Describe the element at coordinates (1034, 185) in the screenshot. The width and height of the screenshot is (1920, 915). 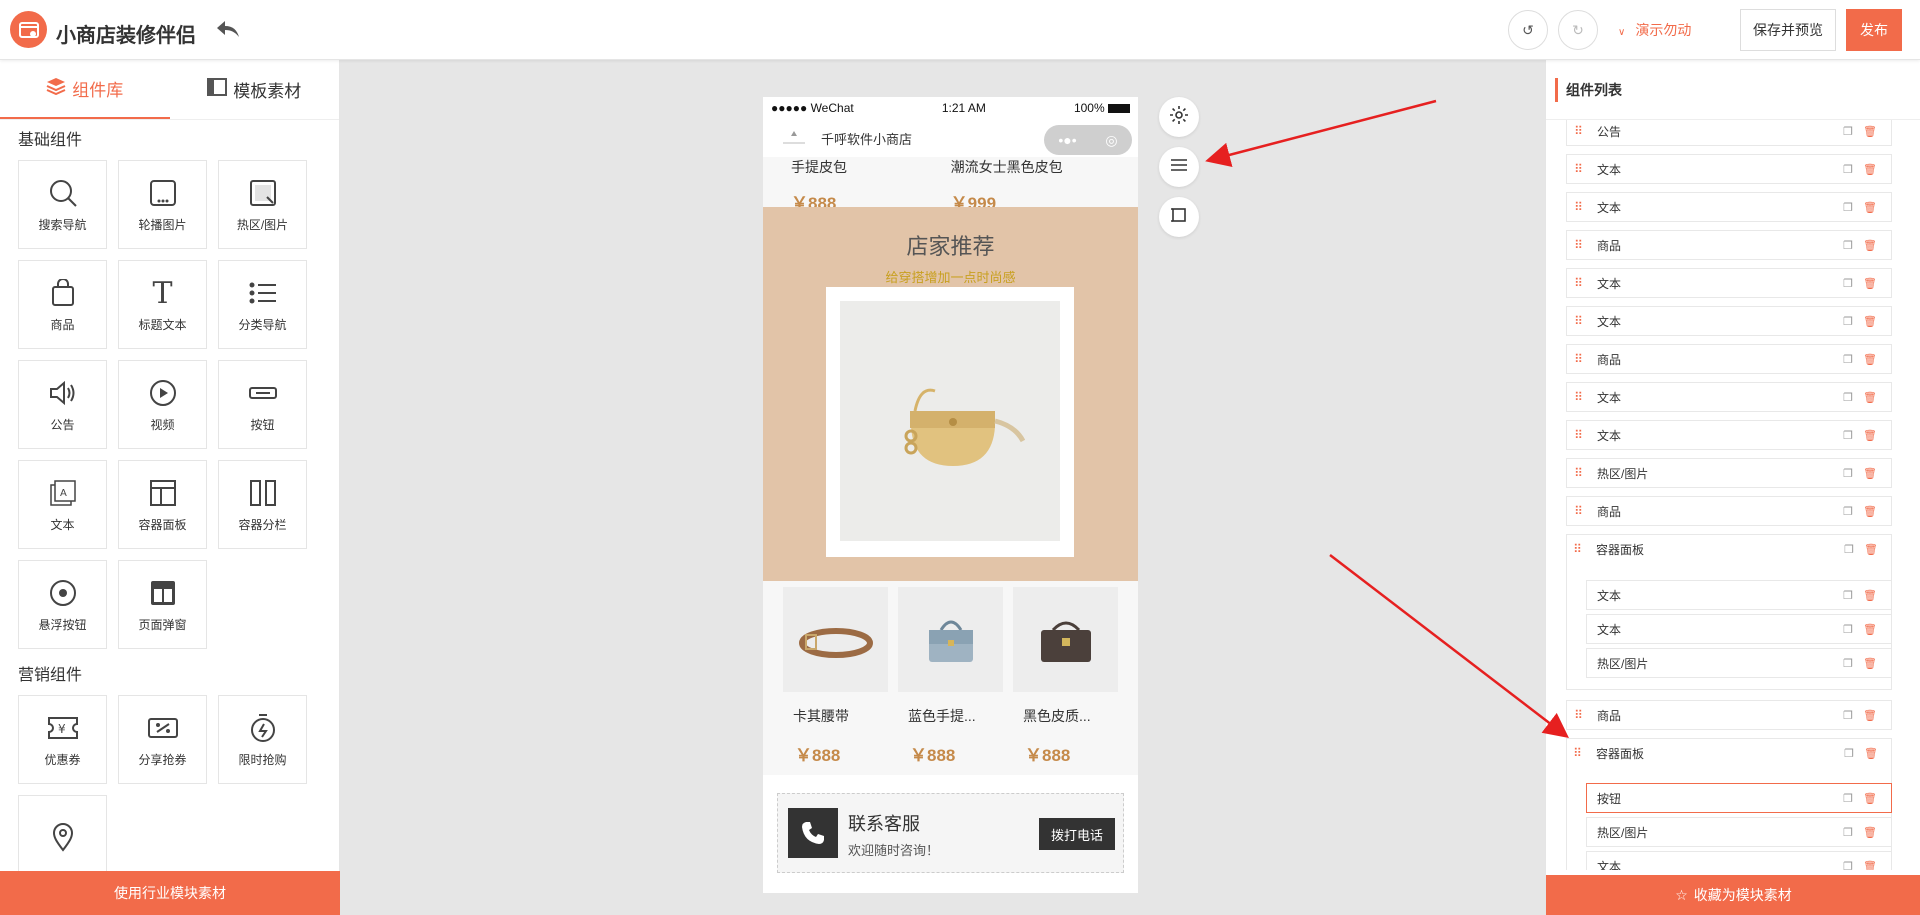
I see `product-card: 潮流女士黑色皮包 ￥999` at that location.